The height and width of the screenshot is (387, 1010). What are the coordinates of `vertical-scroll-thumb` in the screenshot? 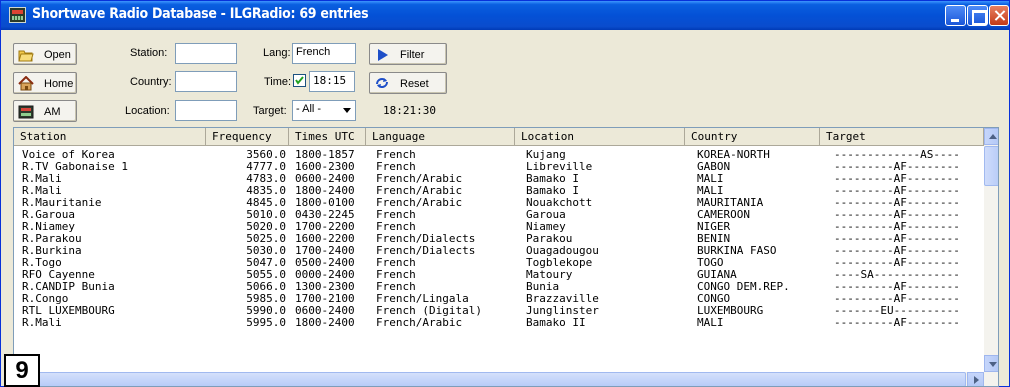 It's located at (991, 166).